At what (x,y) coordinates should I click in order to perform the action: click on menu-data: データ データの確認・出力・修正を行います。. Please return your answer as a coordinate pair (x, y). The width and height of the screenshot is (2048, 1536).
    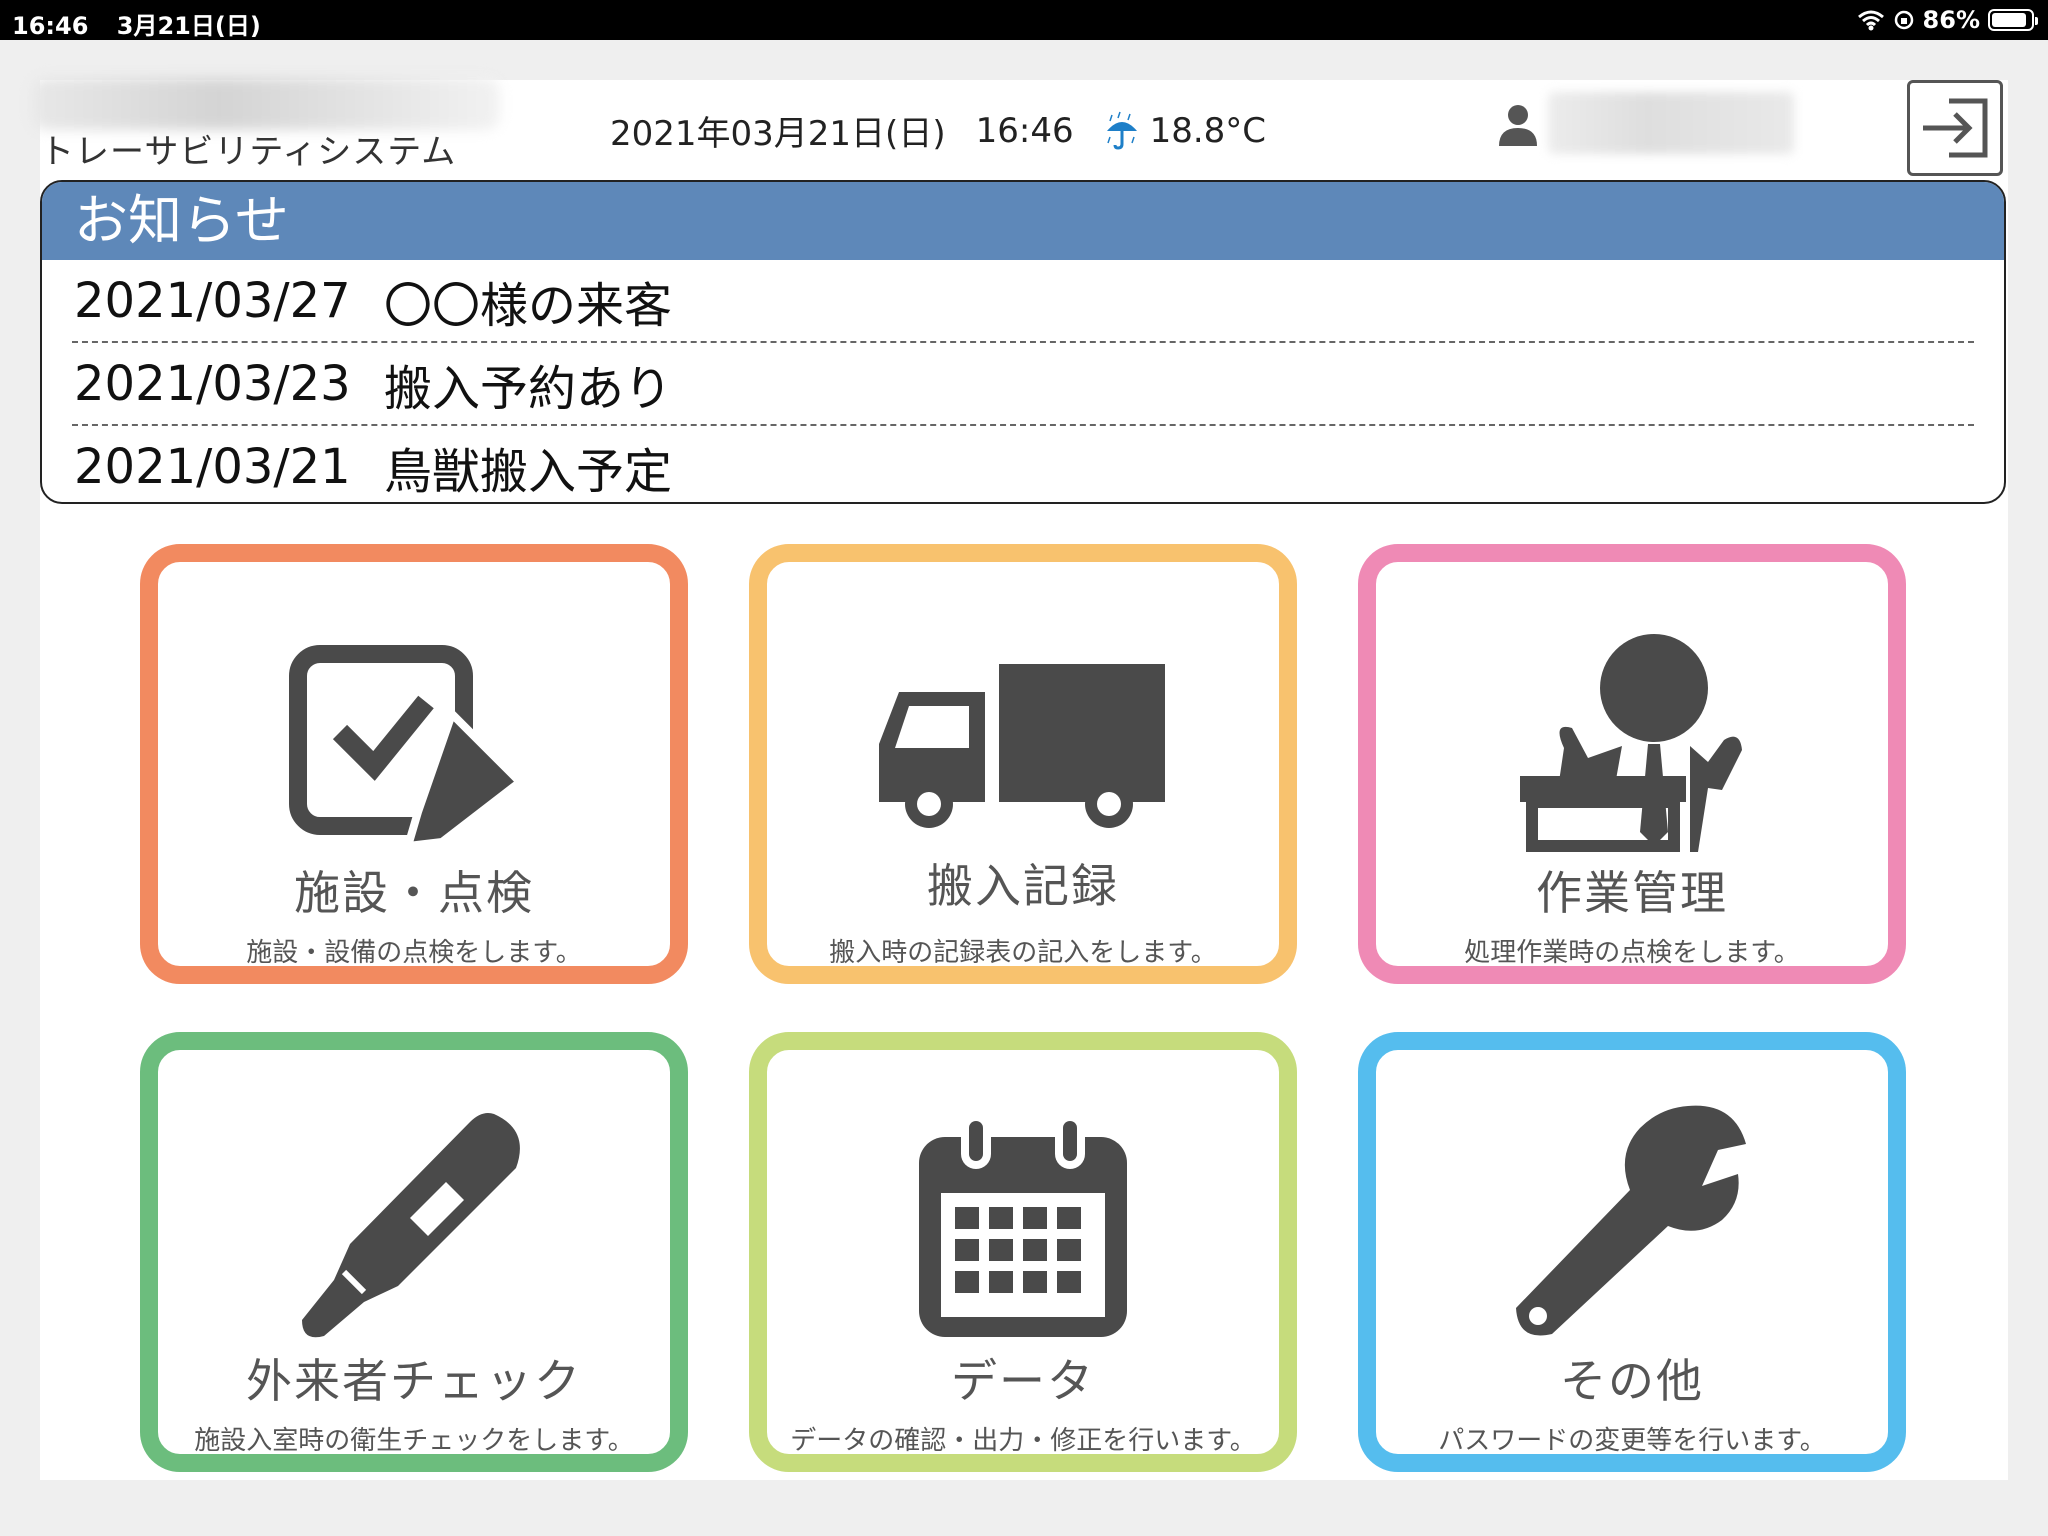
    Looking at the image, I should click on (1023, 1252).